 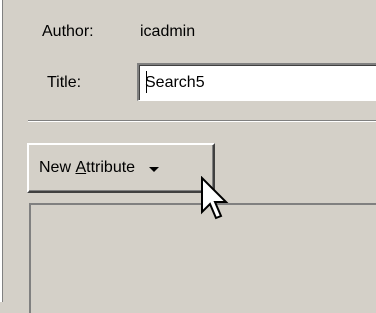 I want to click on new-attribute-label-suffix: ttribute, so click(x=111, y=167).